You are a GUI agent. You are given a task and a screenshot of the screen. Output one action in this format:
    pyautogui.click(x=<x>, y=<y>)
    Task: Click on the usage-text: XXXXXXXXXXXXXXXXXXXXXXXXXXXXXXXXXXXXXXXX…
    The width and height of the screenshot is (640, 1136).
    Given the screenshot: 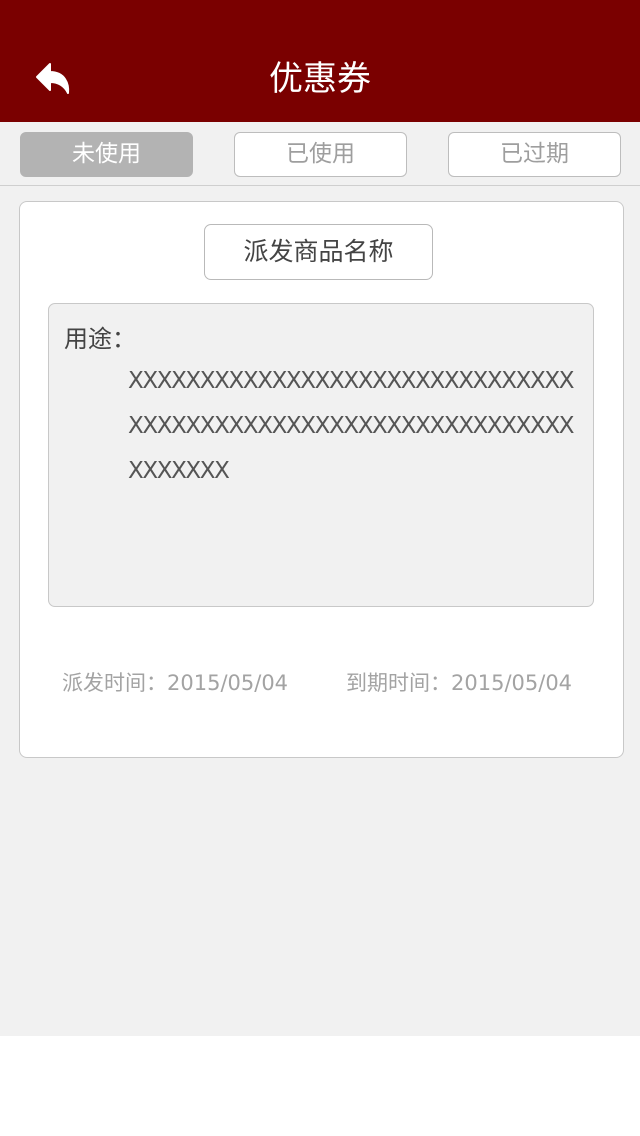 What is the action you would take?
    pyautogui.click(x=351, y=426)
    